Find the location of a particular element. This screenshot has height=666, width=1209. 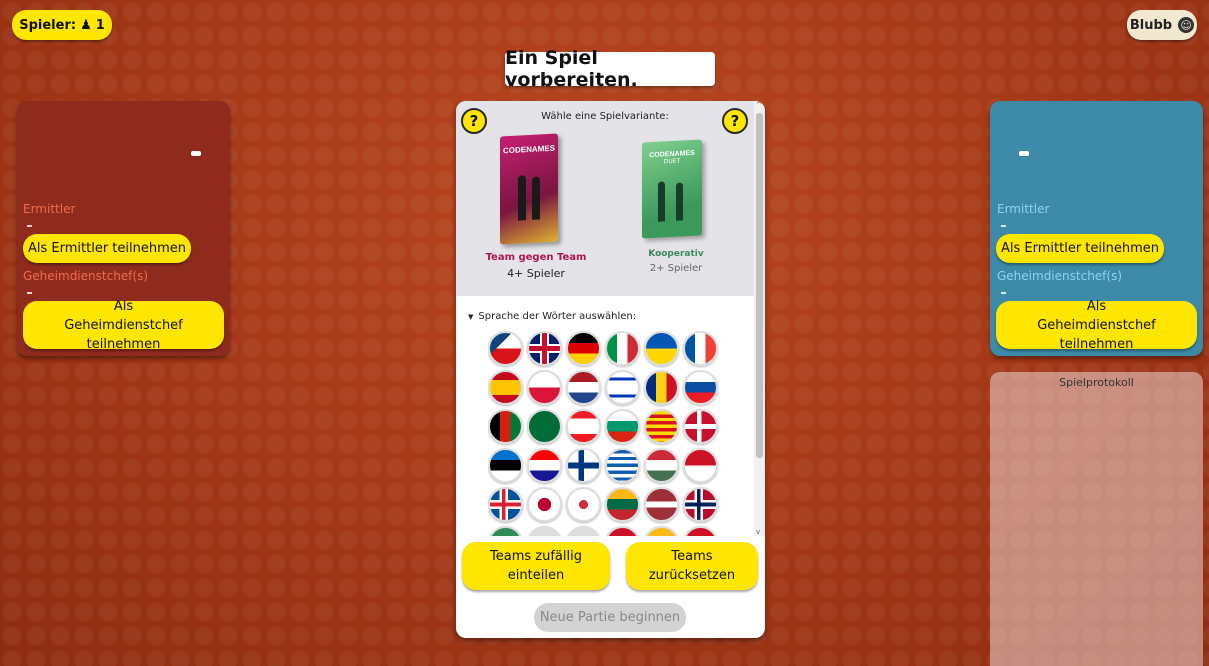

red-operatives-list is located at coordinates (29, 226).